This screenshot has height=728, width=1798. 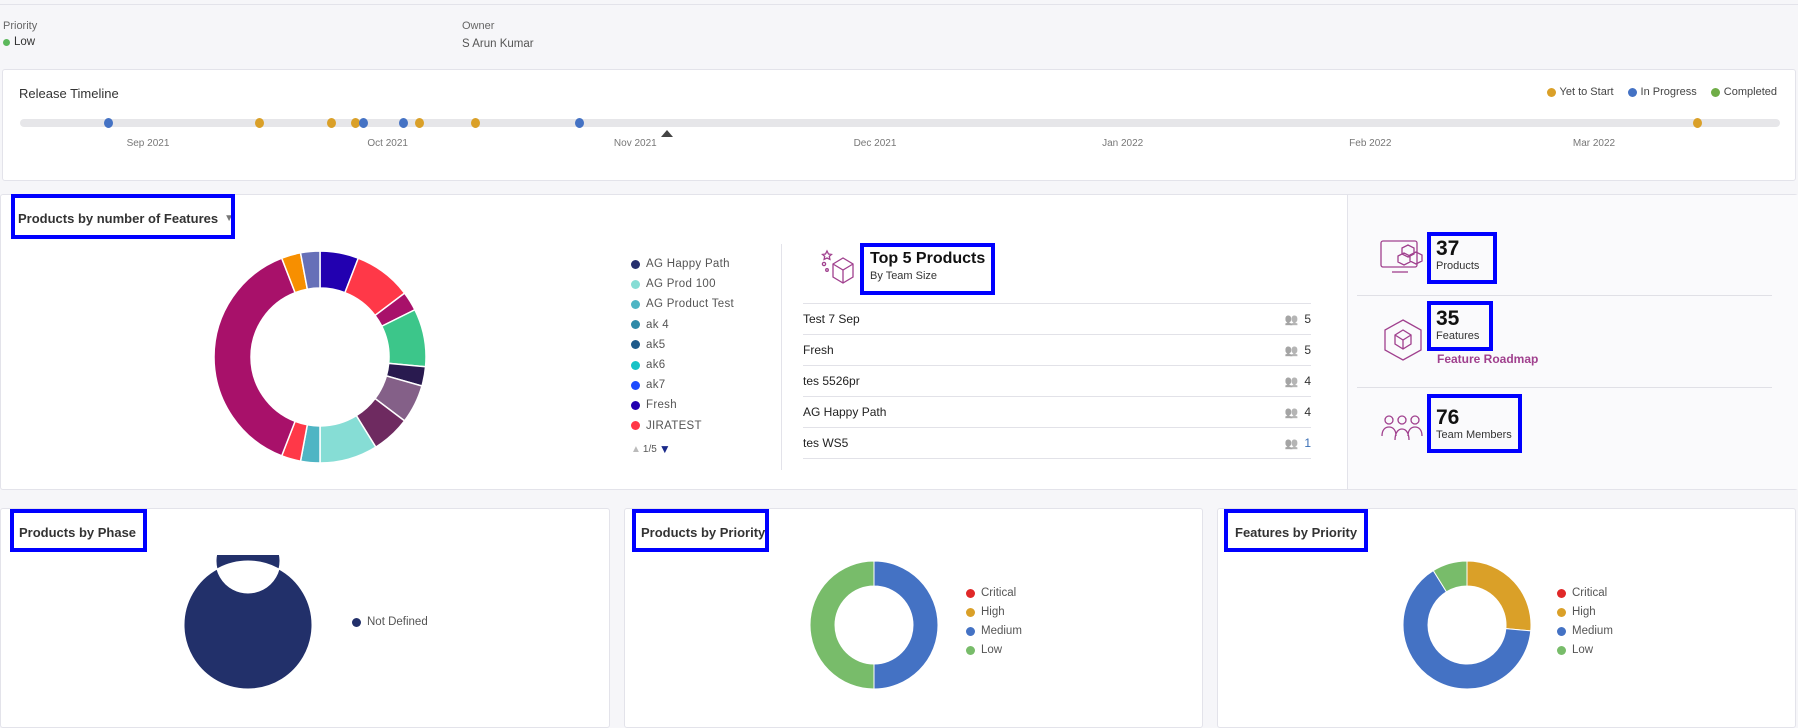 What do you see at coordinates (390, 622) in the screenshot?
I see `legend-item: Not Defined` at bounding box center [390, 622].